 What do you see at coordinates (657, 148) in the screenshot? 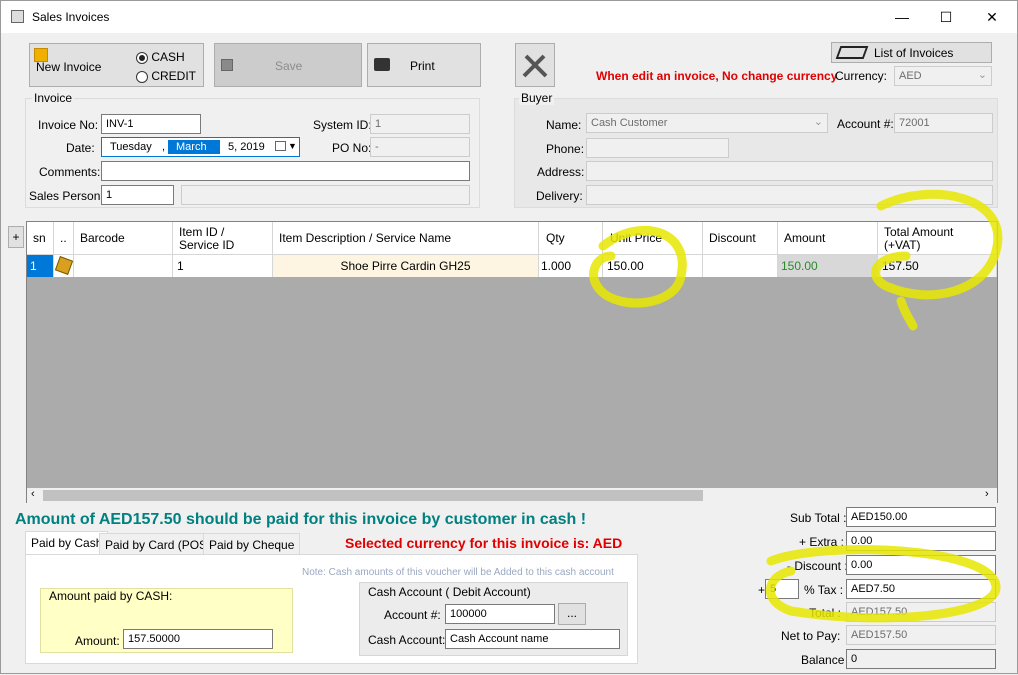
I see `buyer-phone-input` at bounding box center [657, 148].